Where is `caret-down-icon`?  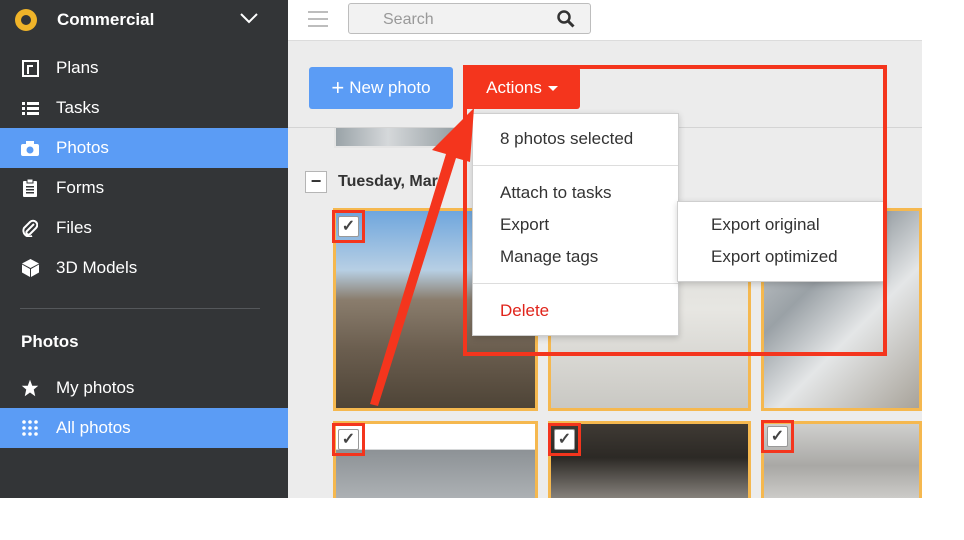 caret-down-icon is located at coordinates (552, 88).